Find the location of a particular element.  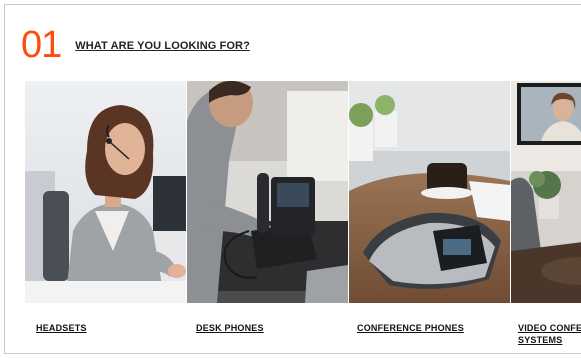

video-conference-room-photo is located at coordinates (546, 192).